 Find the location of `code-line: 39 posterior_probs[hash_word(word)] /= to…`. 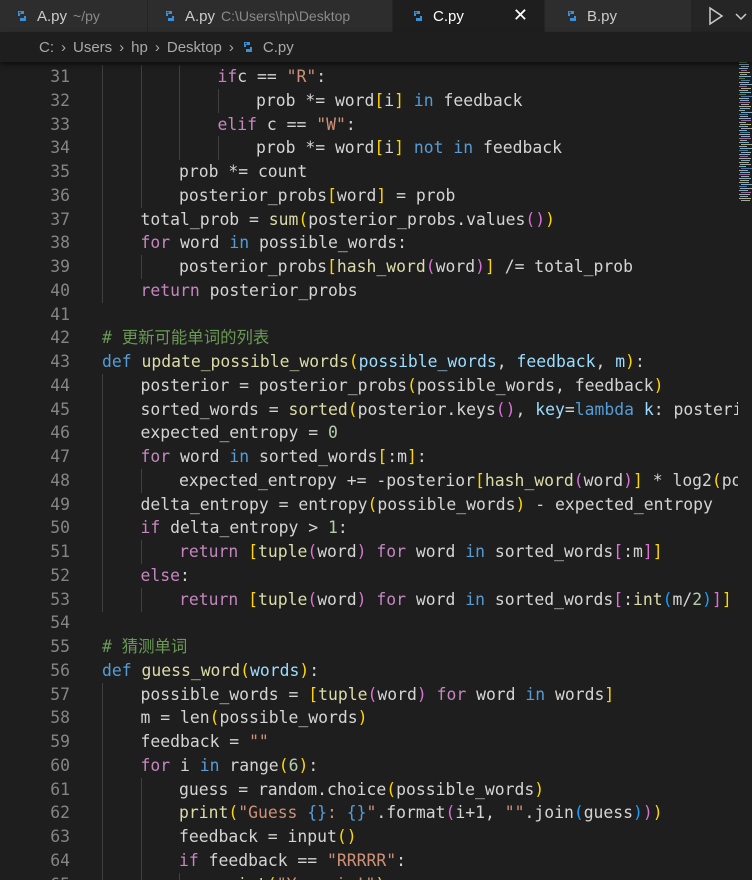

code-line: 39 posterior_probs[hash_word(word)] /= to… is located at coordinates (369, 267).